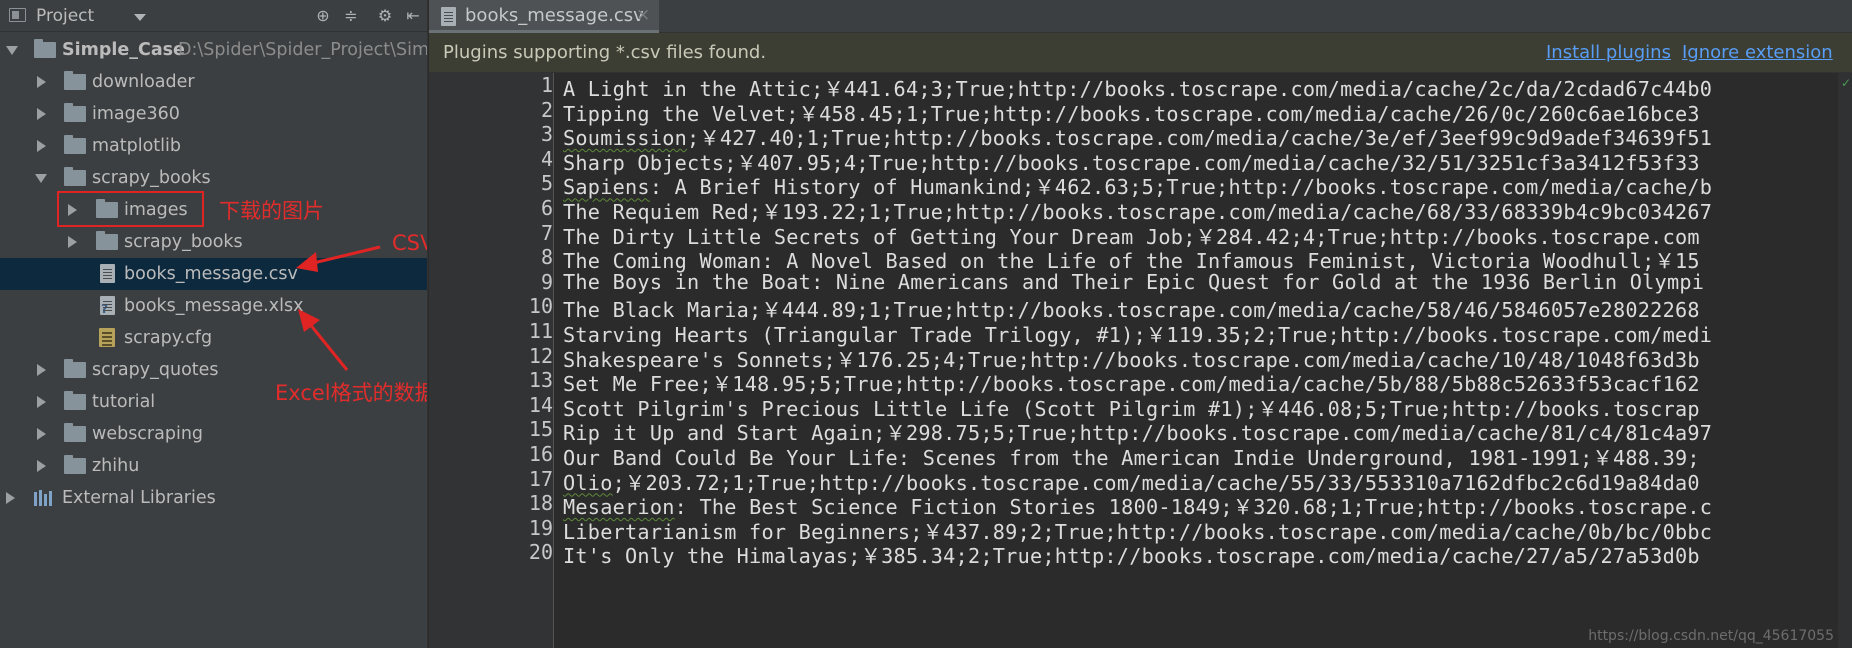 The width and height of the screenshot is (1852, 648). Describe the element at coordinates (491, 360) in the screenshot. I see `line-number-gutter: 1 2 3 4 5 6 7 8 9 10 11 12 13 14 15 16 17 18 19 20` at that location.